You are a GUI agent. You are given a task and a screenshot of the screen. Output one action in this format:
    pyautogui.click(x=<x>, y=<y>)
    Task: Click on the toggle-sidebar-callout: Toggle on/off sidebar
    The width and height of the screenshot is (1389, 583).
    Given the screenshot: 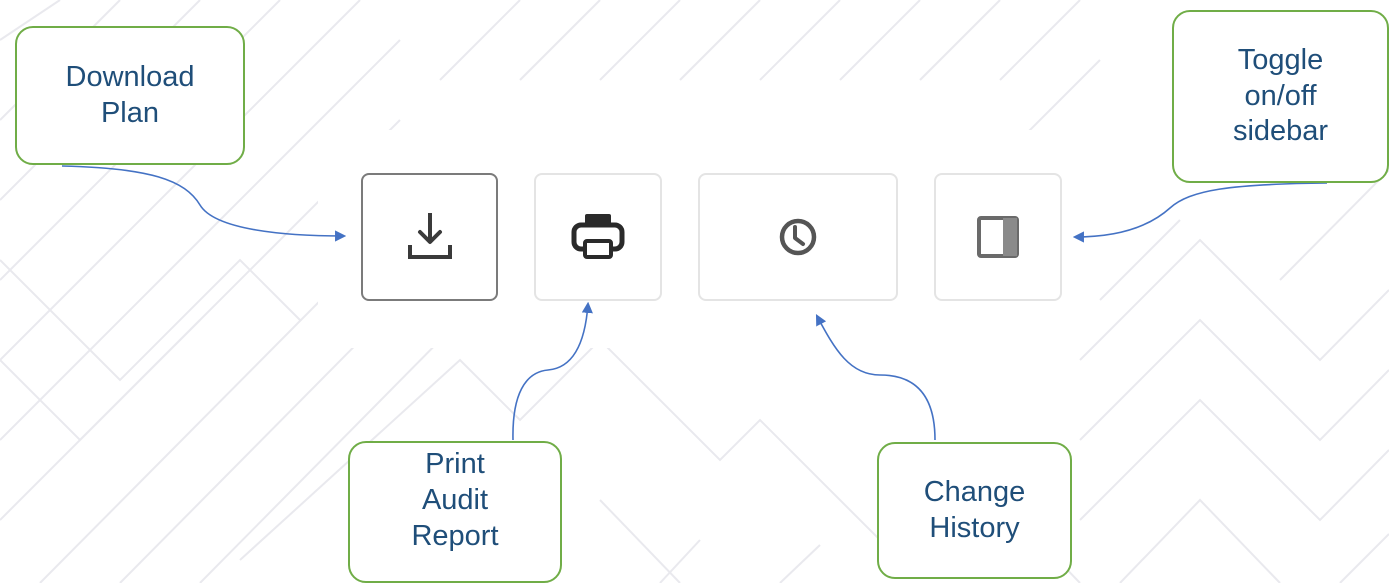 What is the action you would take?
    pyautogui.click(x=1280, y=96)
    